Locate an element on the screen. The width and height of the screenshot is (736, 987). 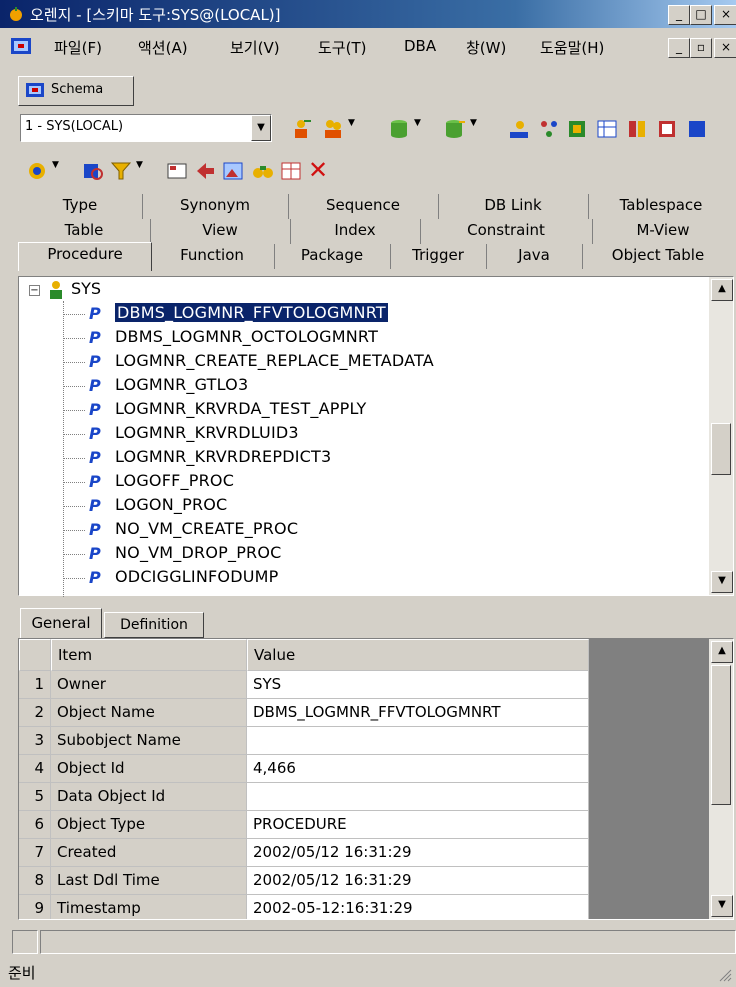
table-row: 3 Subobject Name is located at coordinates (304, 741).